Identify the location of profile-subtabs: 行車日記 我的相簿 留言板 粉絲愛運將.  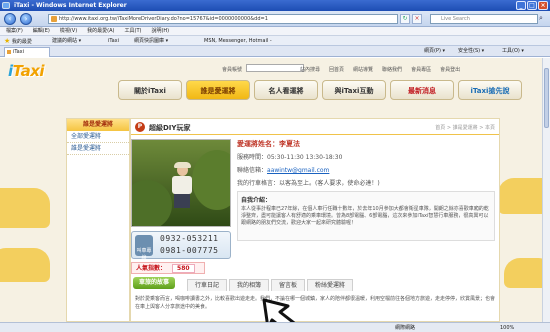
(271, 285).